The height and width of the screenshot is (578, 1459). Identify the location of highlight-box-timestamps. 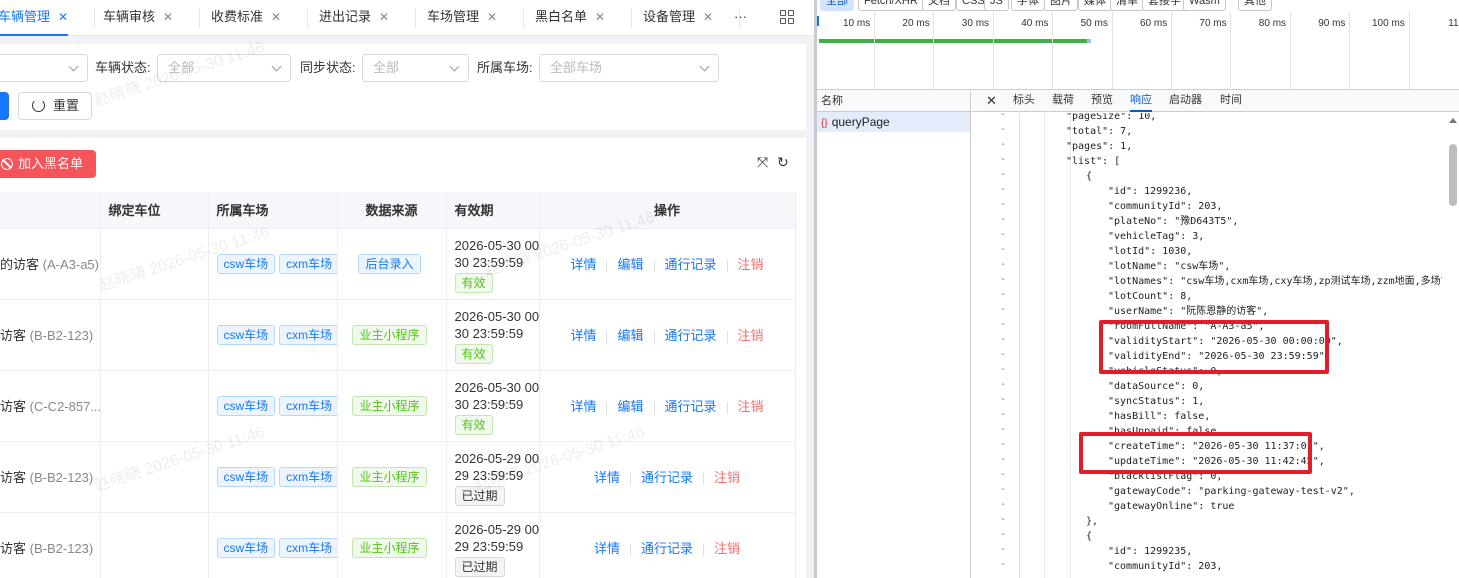
(1195, 453).